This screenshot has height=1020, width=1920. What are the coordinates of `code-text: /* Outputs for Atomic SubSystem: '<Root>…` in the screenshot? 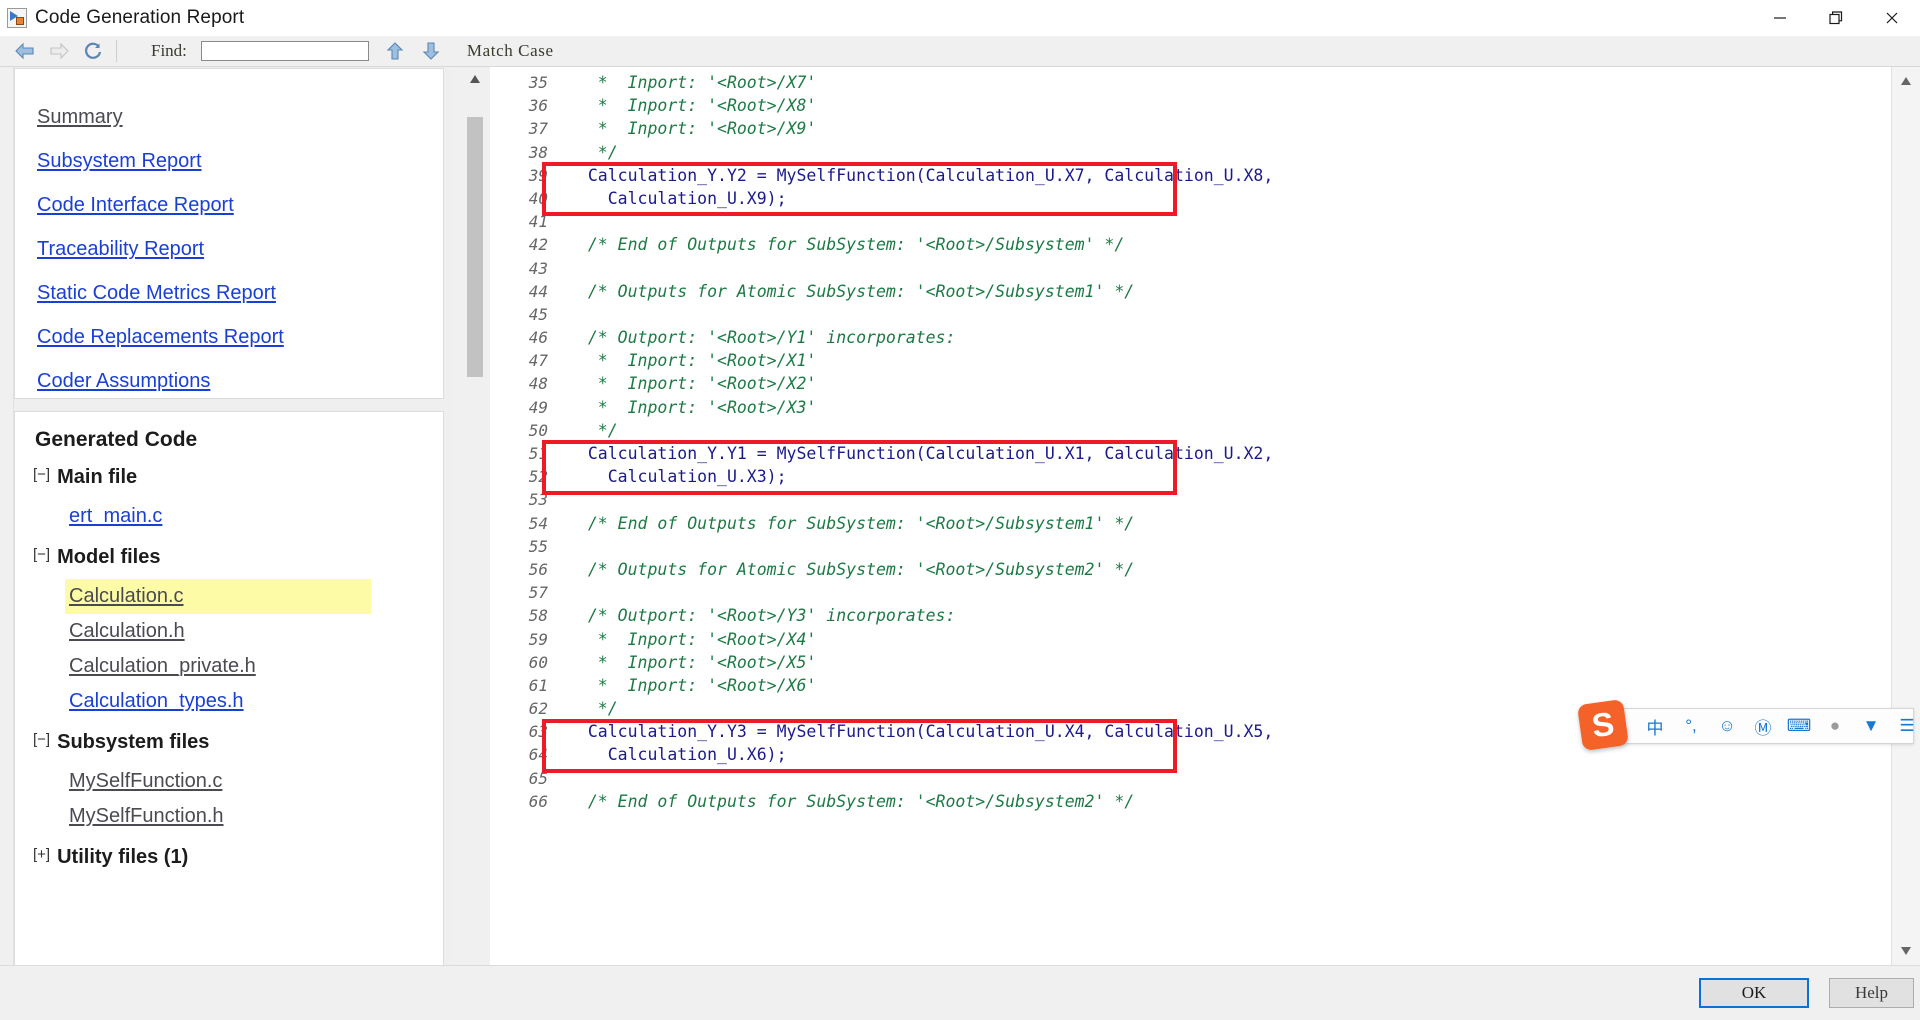 It's located at (851, 569).